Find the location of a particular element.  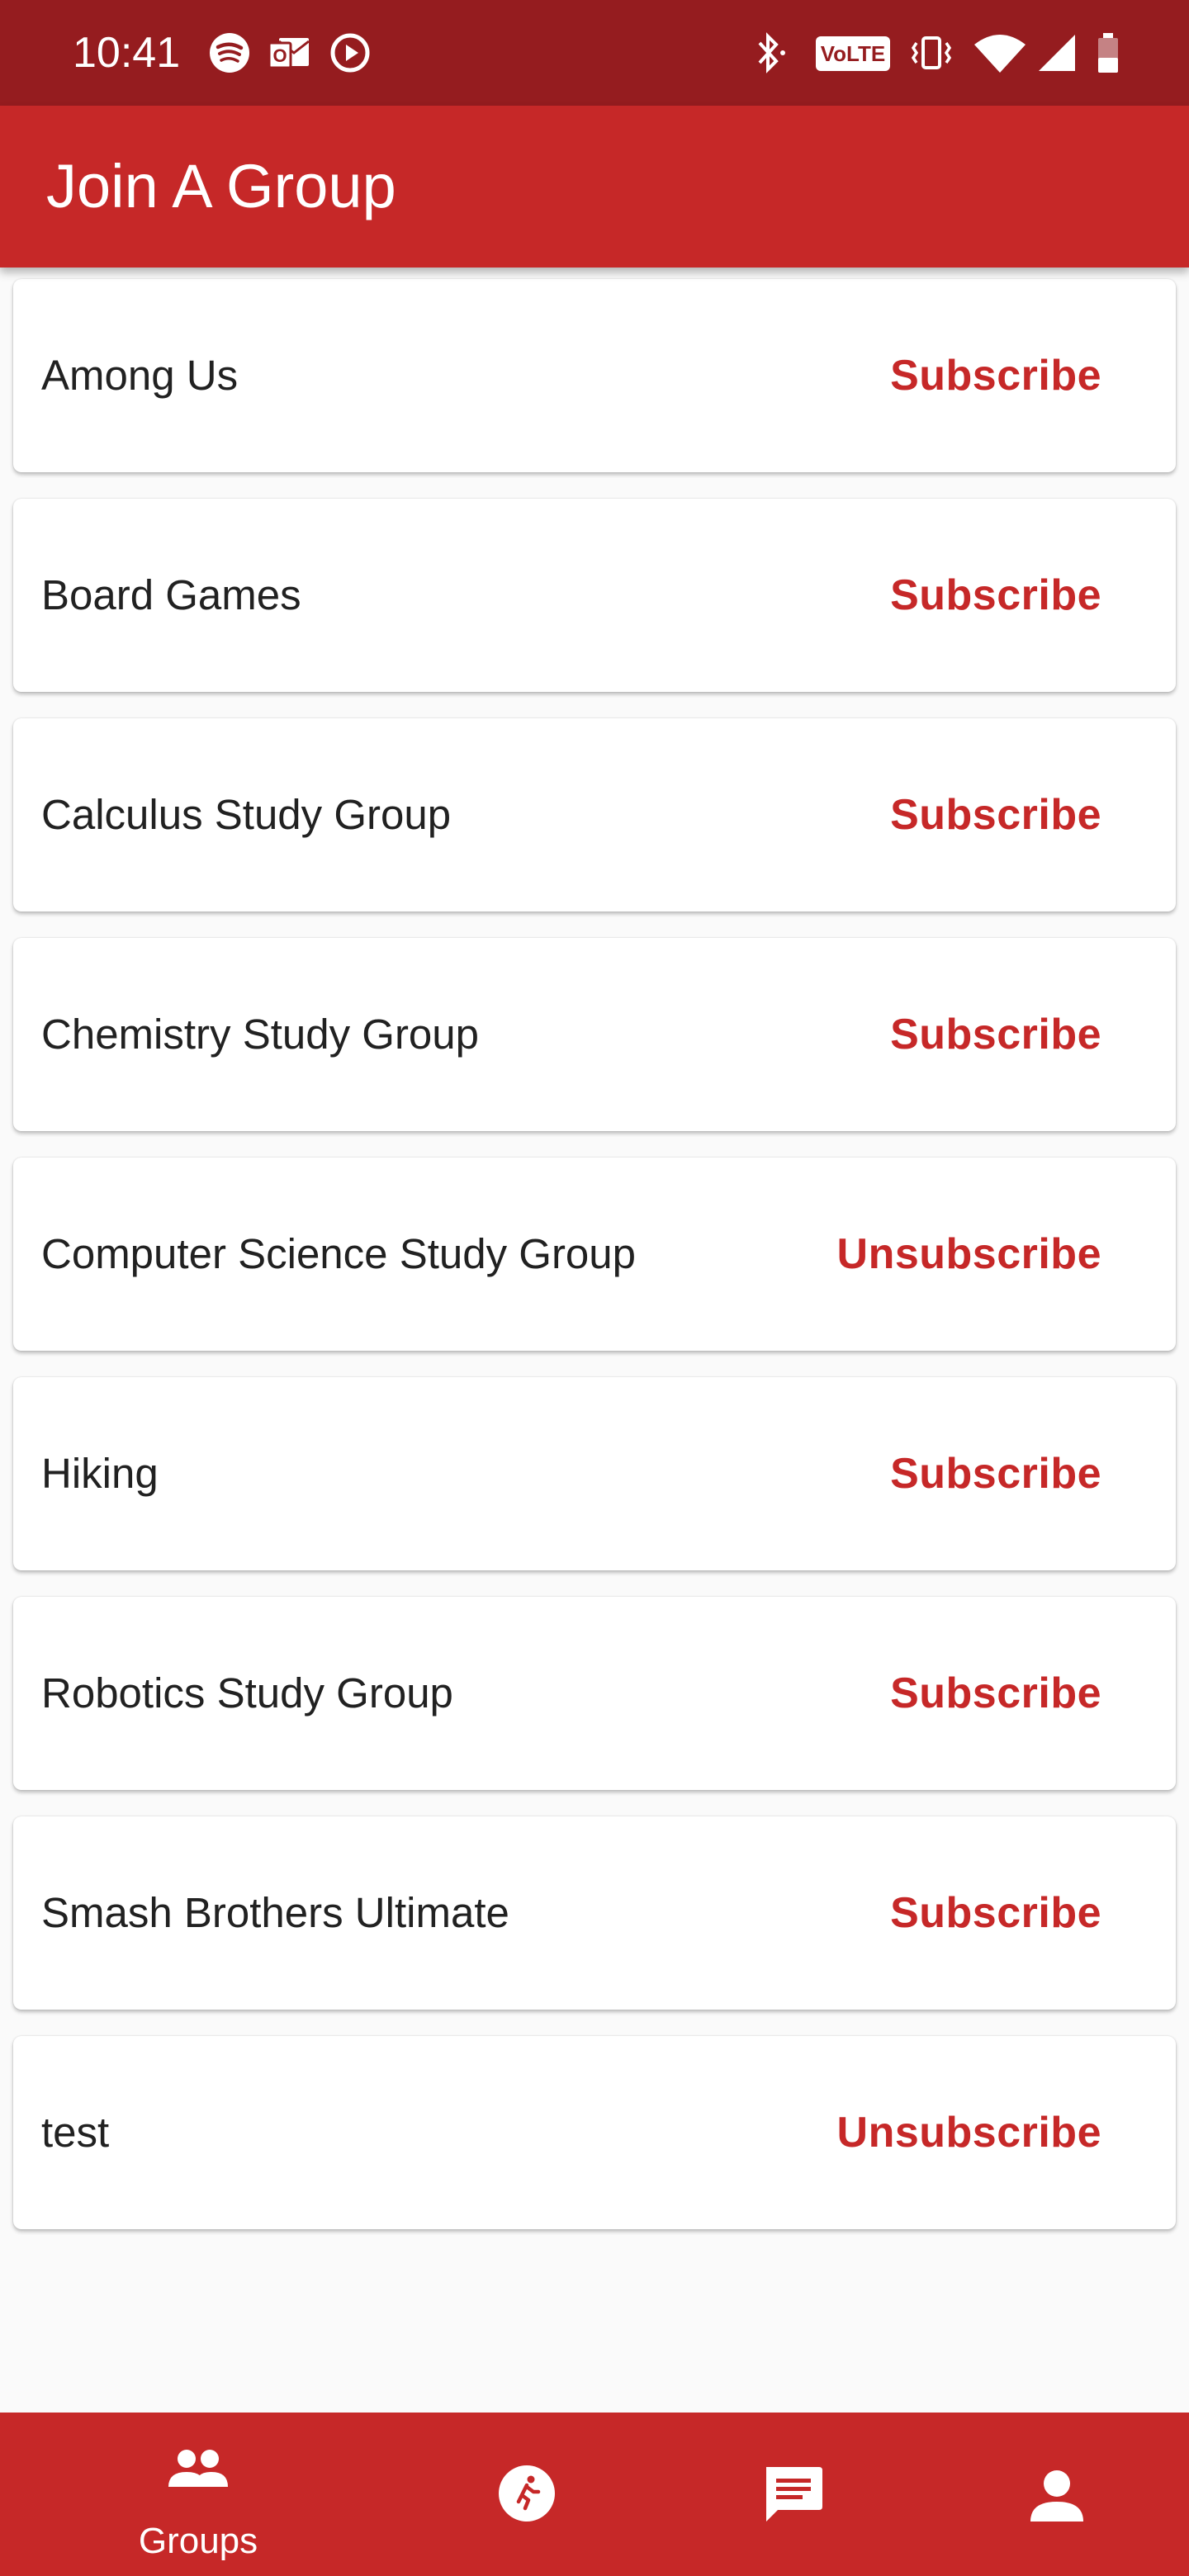

group-card-calculus: Calculus Study Group Subscribe is located at coordinates (594, 815).